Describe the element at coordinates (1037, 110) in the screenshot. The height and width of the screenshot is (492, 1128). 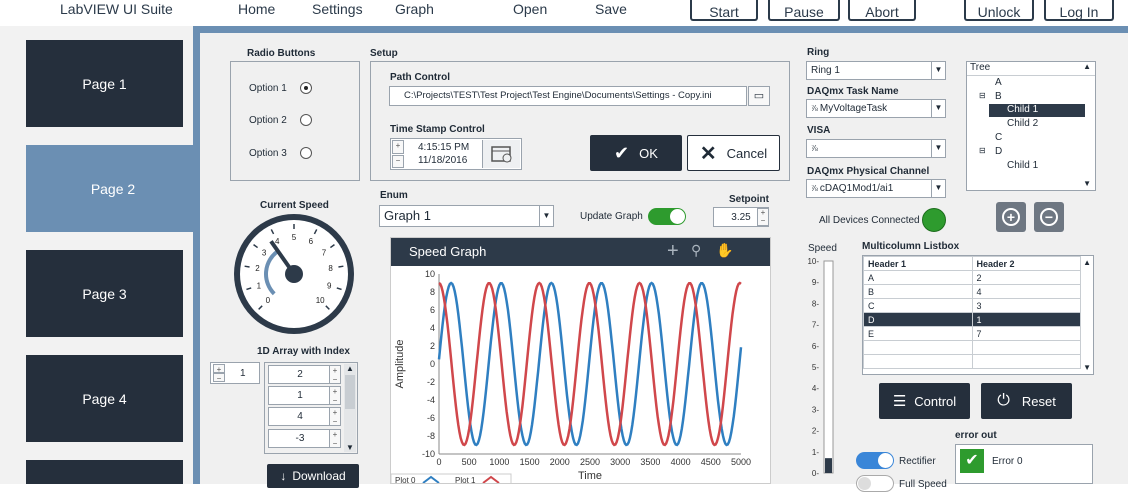
I see `tree-item-b-child1: Child 1` at that location.